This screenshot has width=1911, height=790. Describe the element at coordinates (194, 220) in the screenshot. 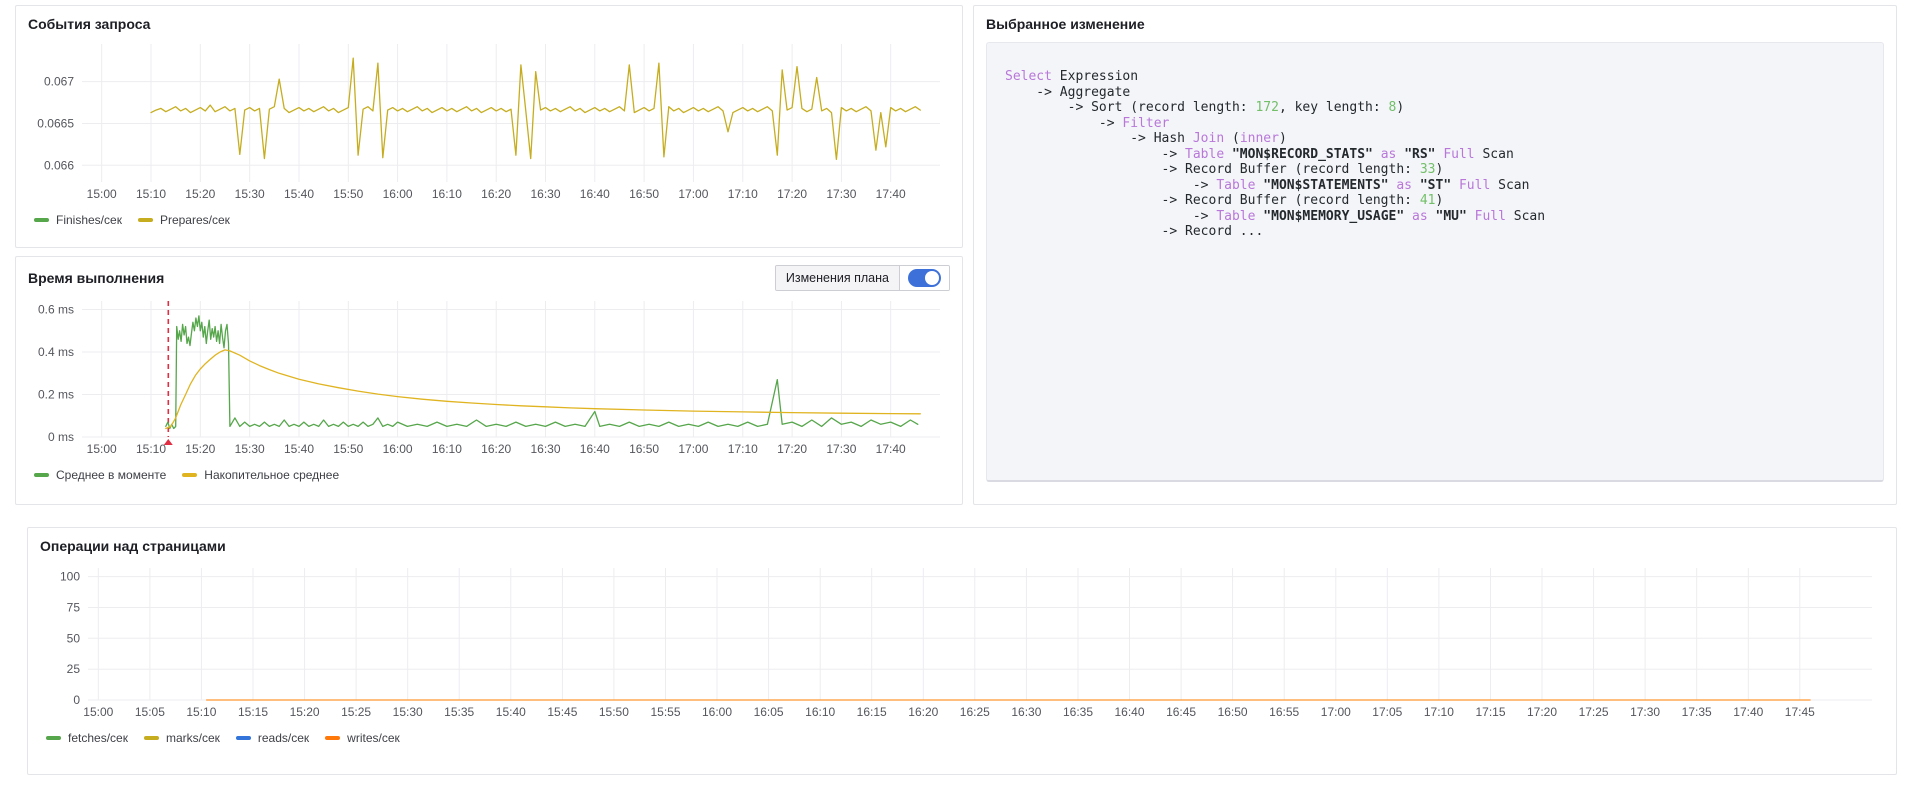

I see `legend-label: Prepares/сек` at that location.